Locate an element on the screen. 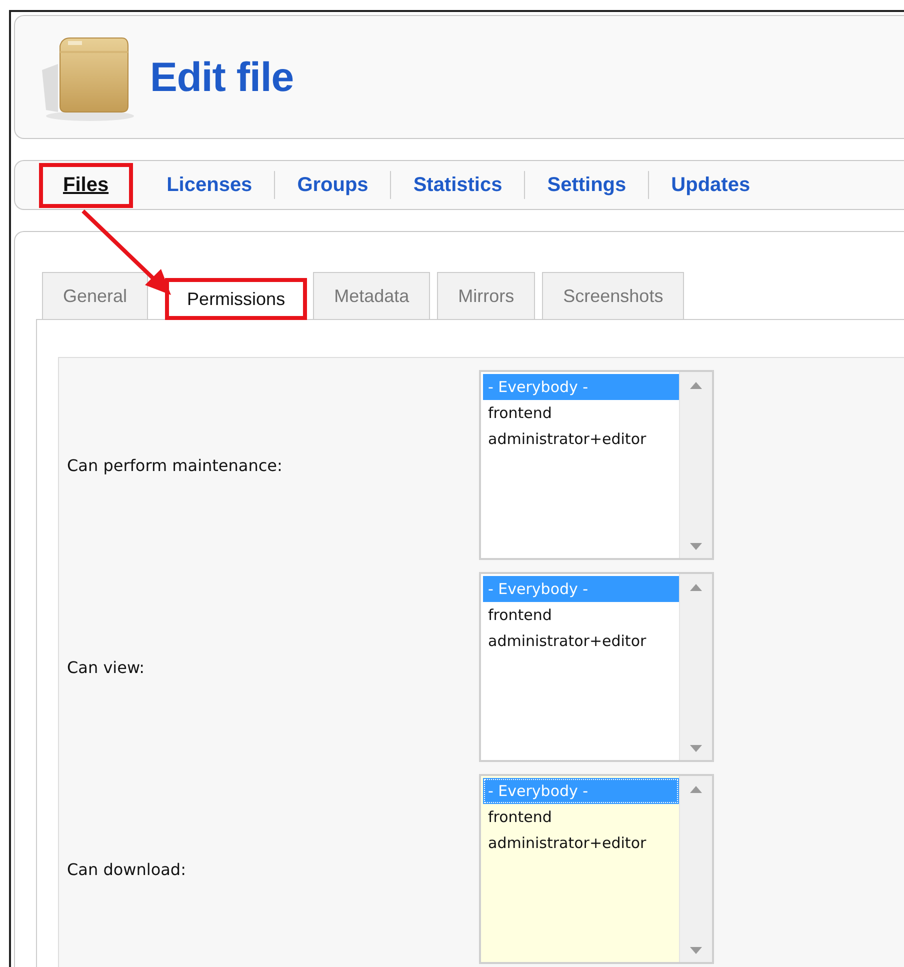 The height and width of the screenshot is (967, 904). menu-link: Updates is located at coordinates (710, 185).